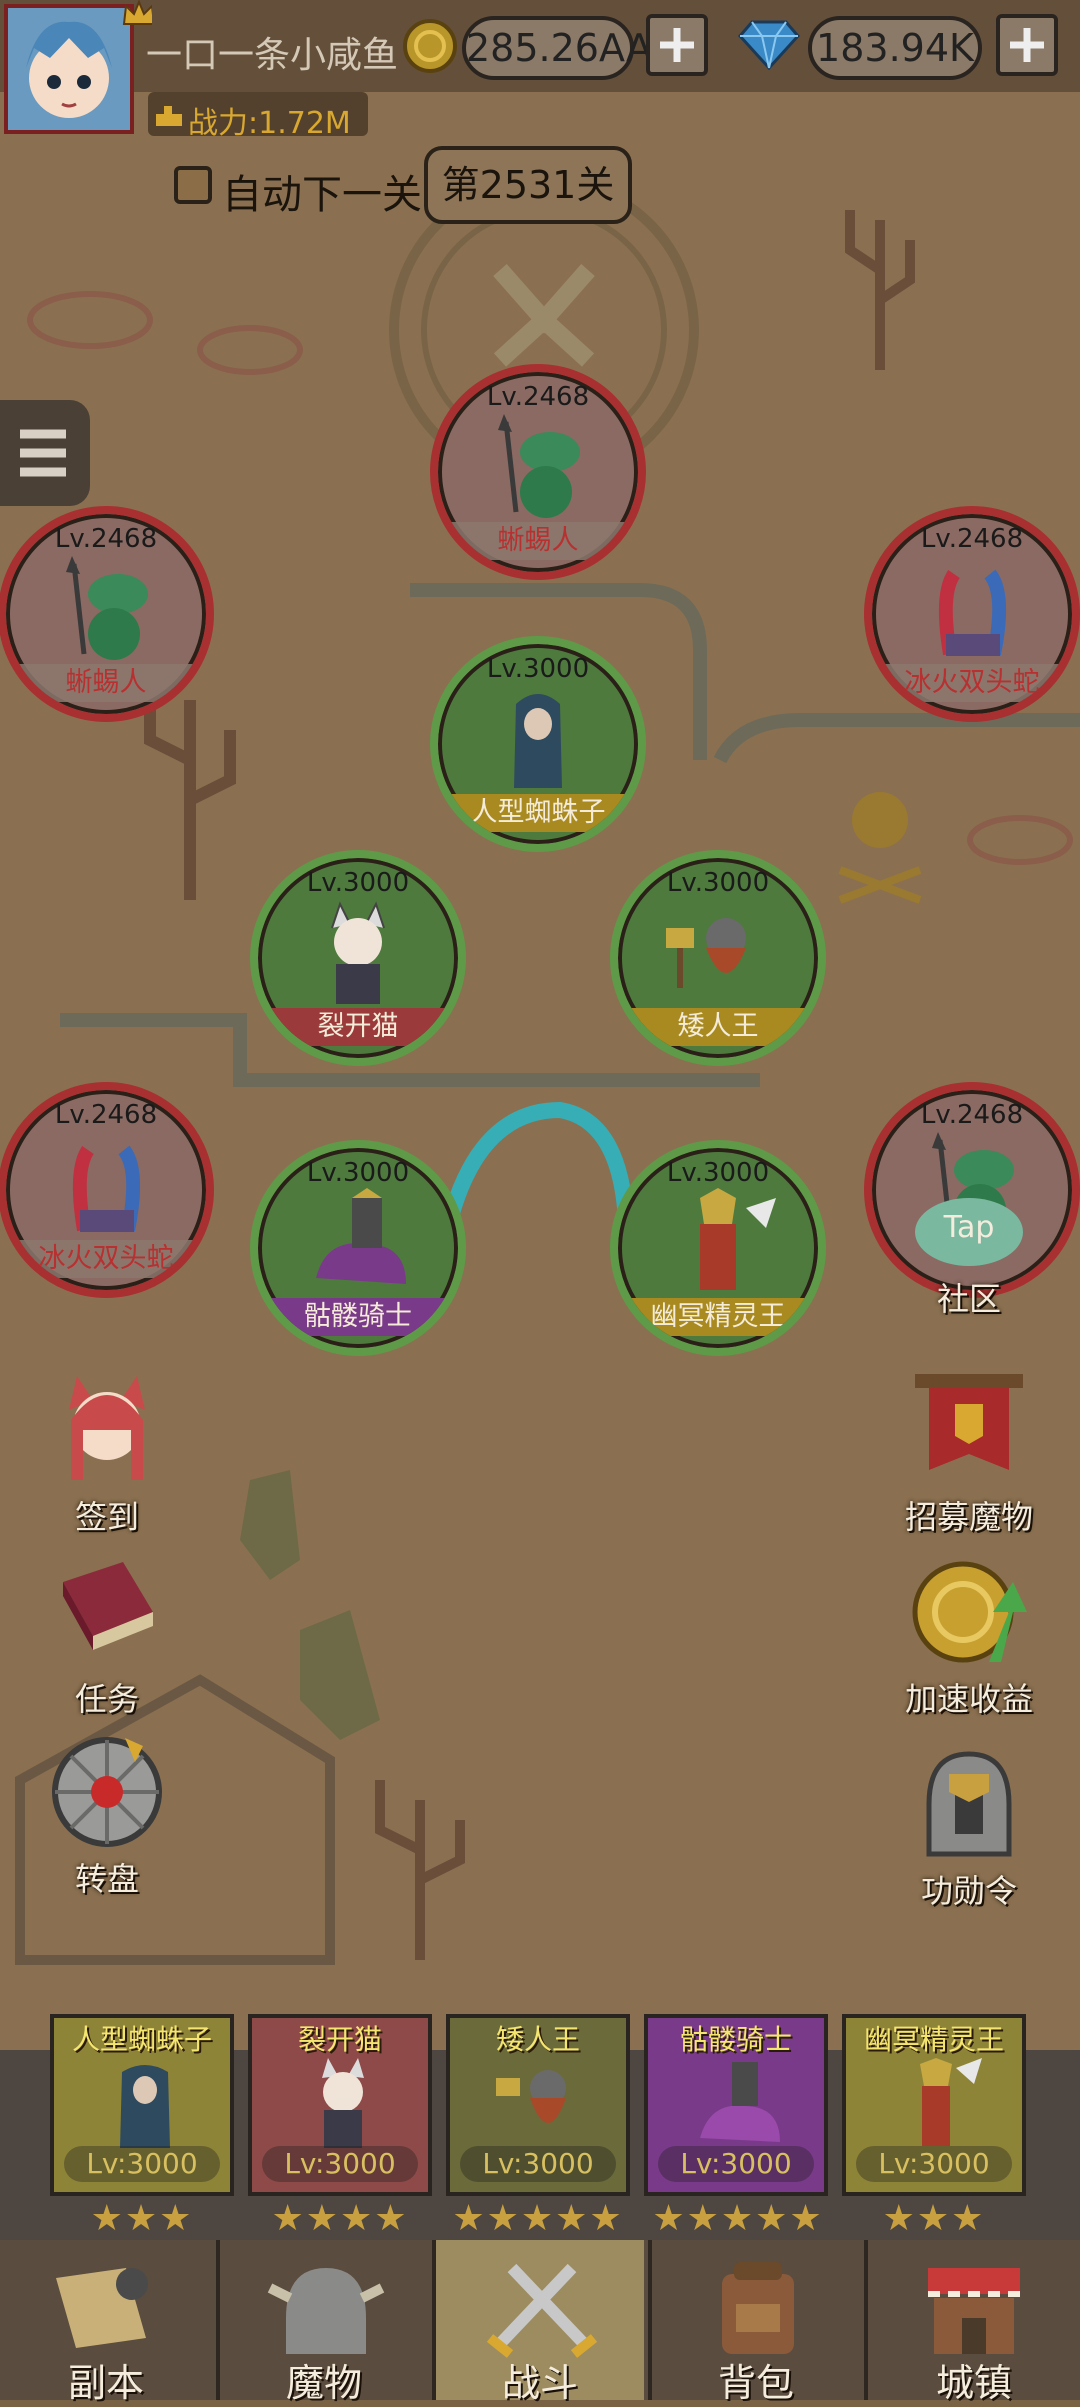 Image resolution: width=1080 pixels, height=2407 pixels. I want to click on add-gems-button, so click(1027, 45).